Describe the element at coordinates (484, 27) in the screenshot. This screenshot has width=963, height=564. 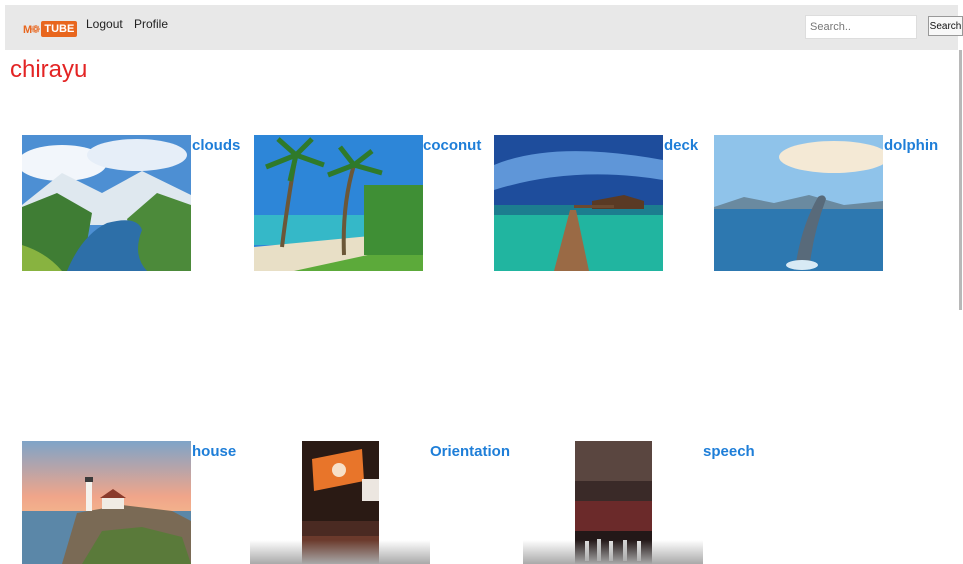
I see `navbar: M❁ TUBE Logout Profile Search` at that location.